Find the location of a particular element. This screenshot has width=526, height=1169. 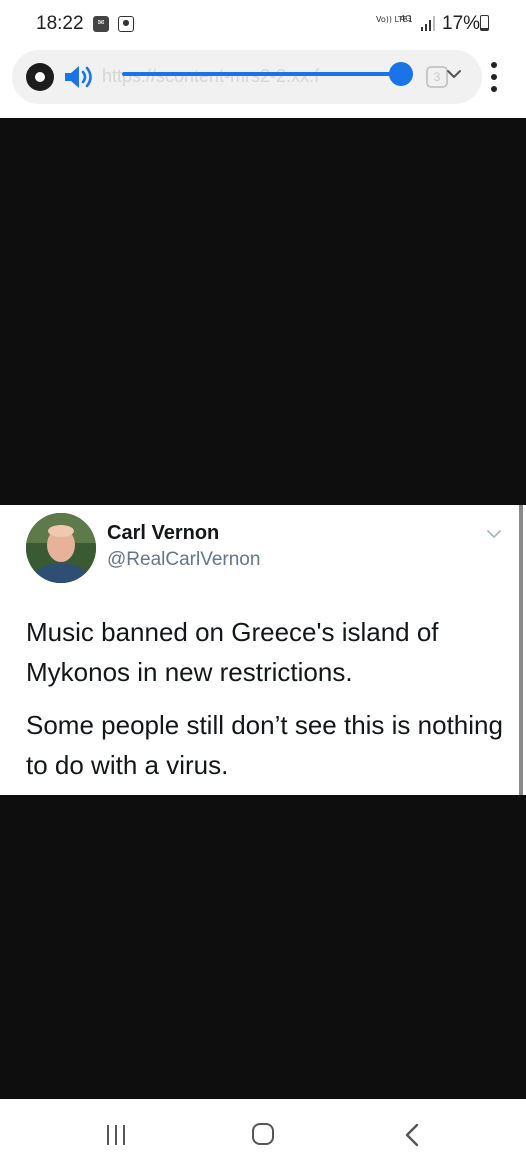

tabs-count-button: 3 is located at coordinates (437, 77).